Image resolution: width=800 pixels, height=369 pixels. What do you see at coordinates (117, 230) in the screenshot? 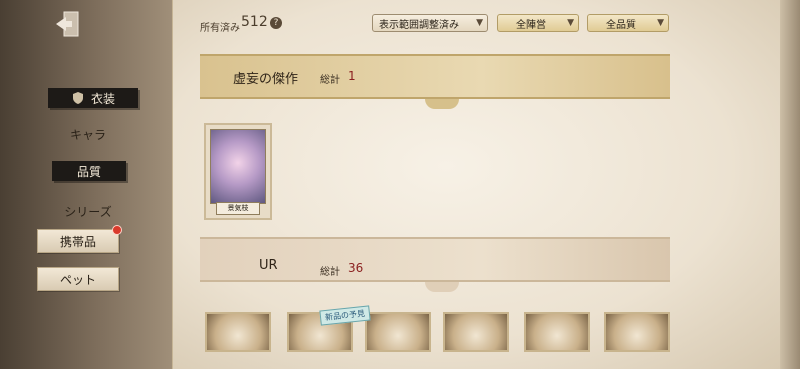
I see `notification-badge` at bounding box center [117, 230].